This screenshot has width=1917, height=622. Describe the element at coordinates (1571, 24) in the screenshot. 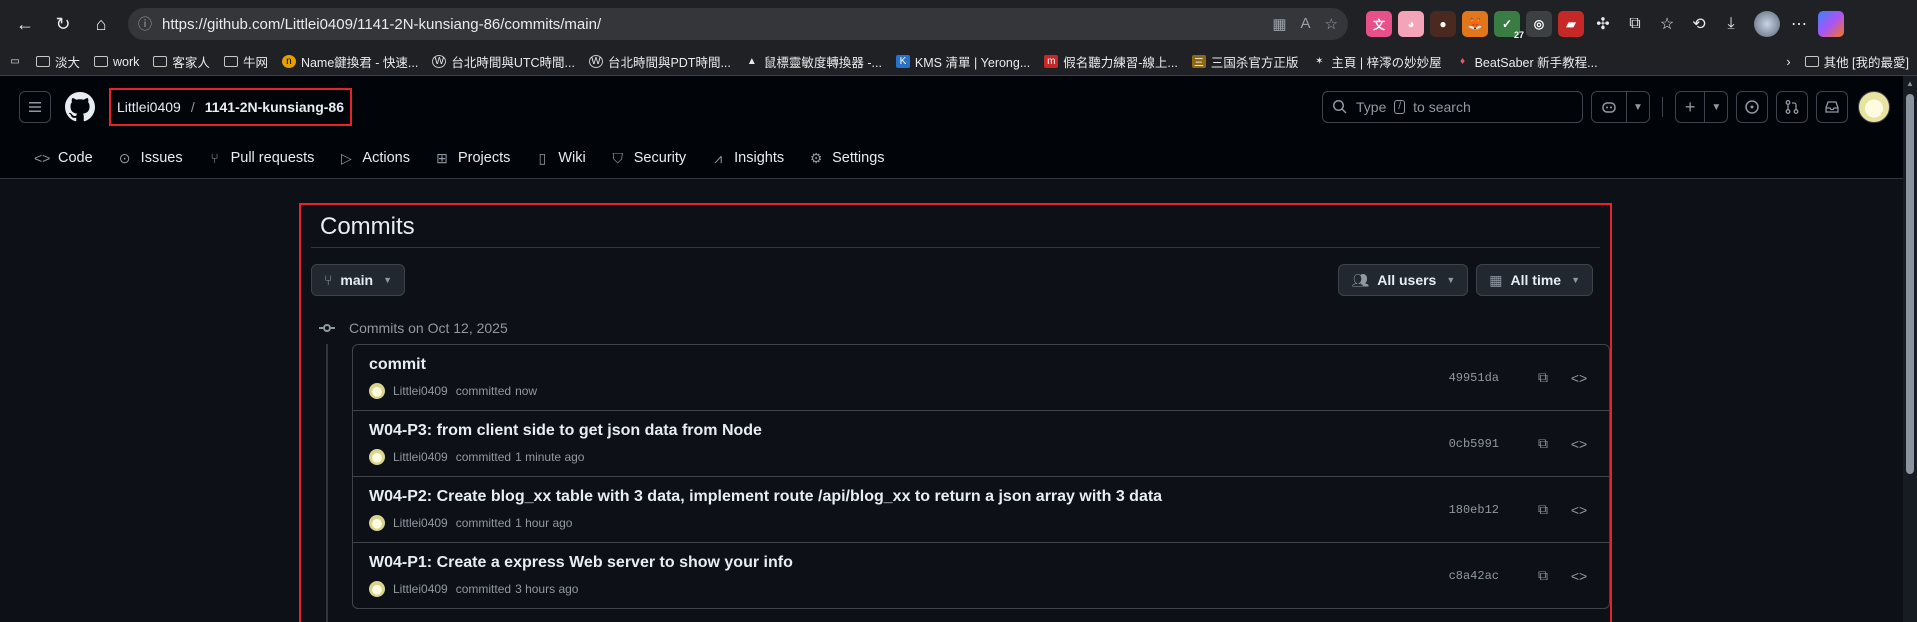

I see `extension-red-icon: ▰` at that location.